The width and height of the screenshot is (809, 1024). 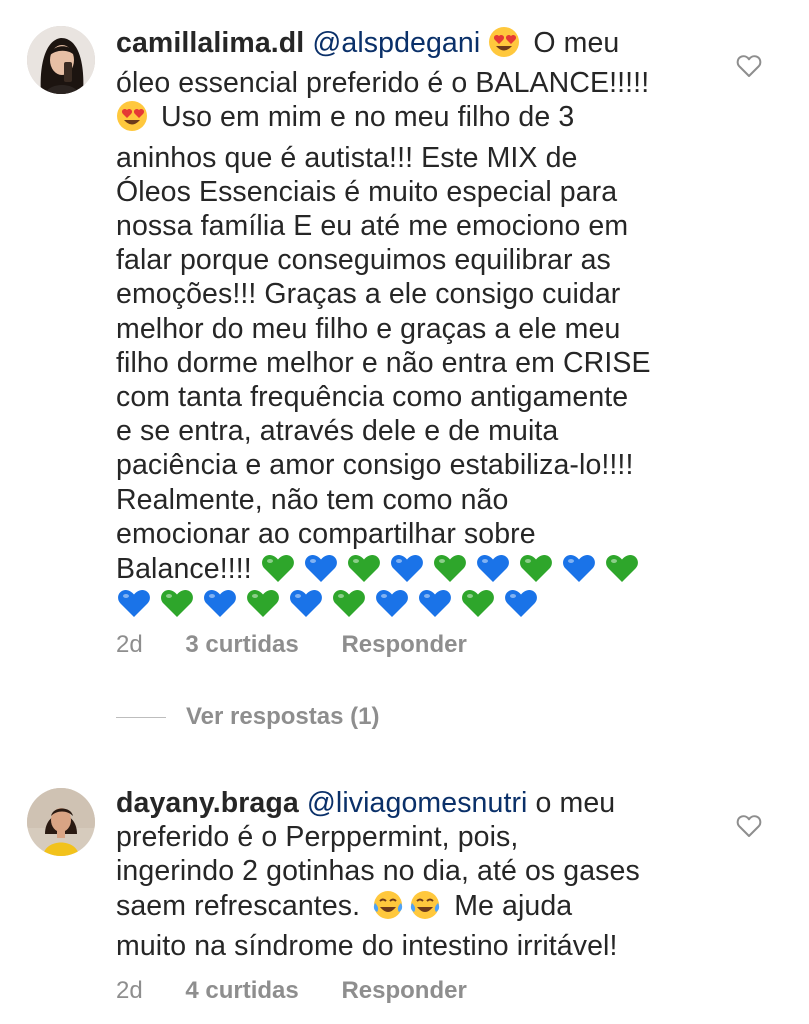 I want to click on comment-line: aninhos que é autista!!! Este MIX de, so click(x=347, y=157).